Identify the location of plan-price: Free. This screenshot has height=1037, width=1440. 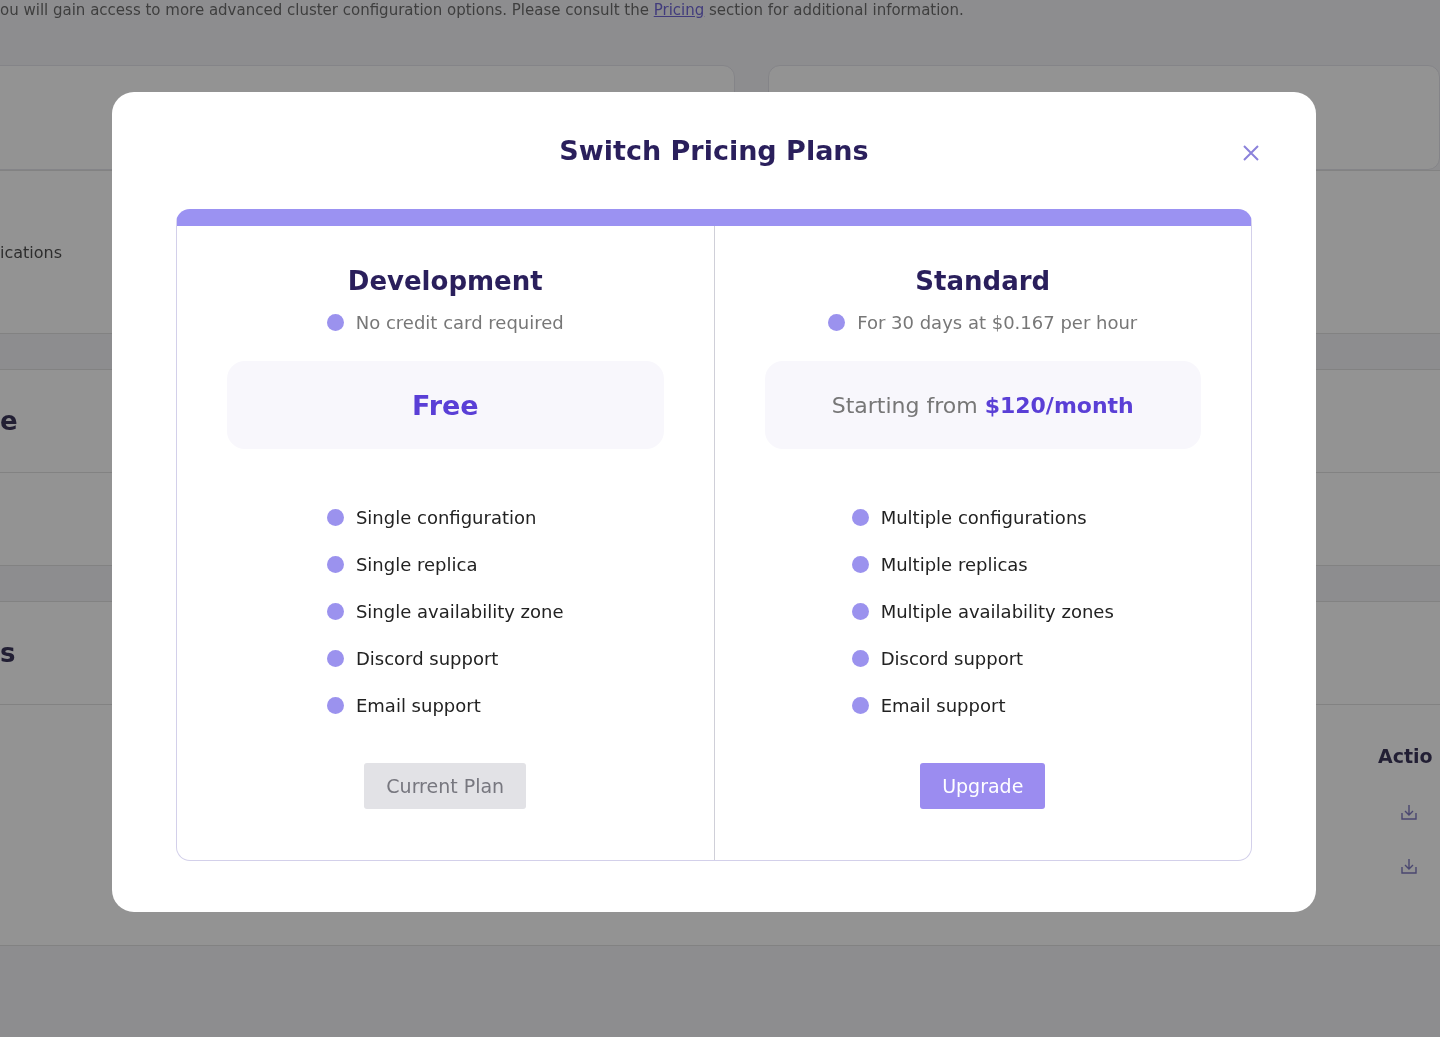
(445, 405).